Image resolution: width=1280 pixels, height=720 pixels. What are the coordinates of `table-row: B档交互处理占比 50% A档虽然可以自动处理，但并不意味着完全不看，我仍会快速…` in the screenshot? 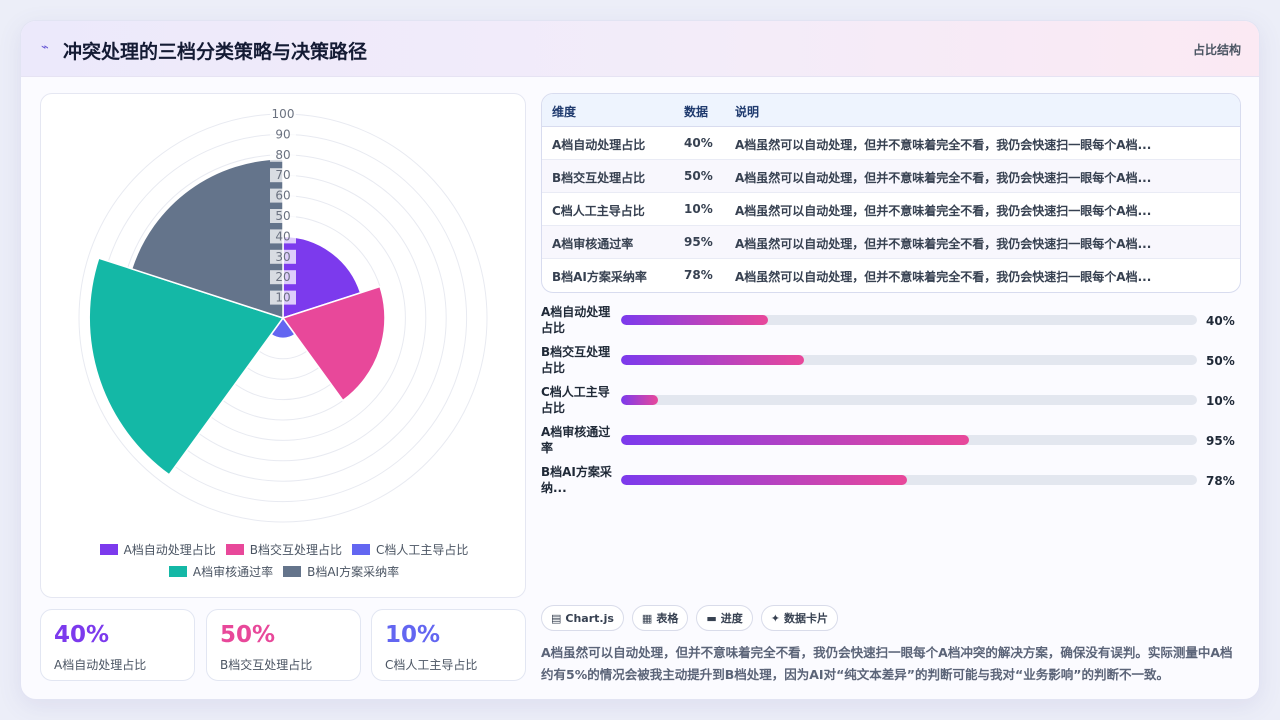 It's located at (891, 176).